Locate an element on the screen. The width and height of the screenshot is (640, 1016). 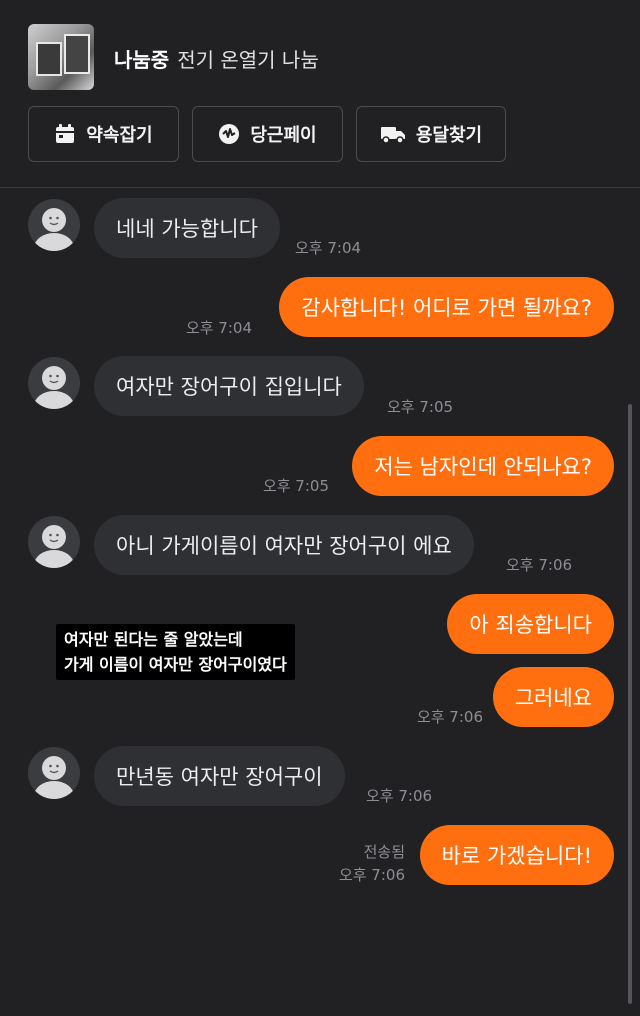
pay-icon is located at coordinates (229, 134).